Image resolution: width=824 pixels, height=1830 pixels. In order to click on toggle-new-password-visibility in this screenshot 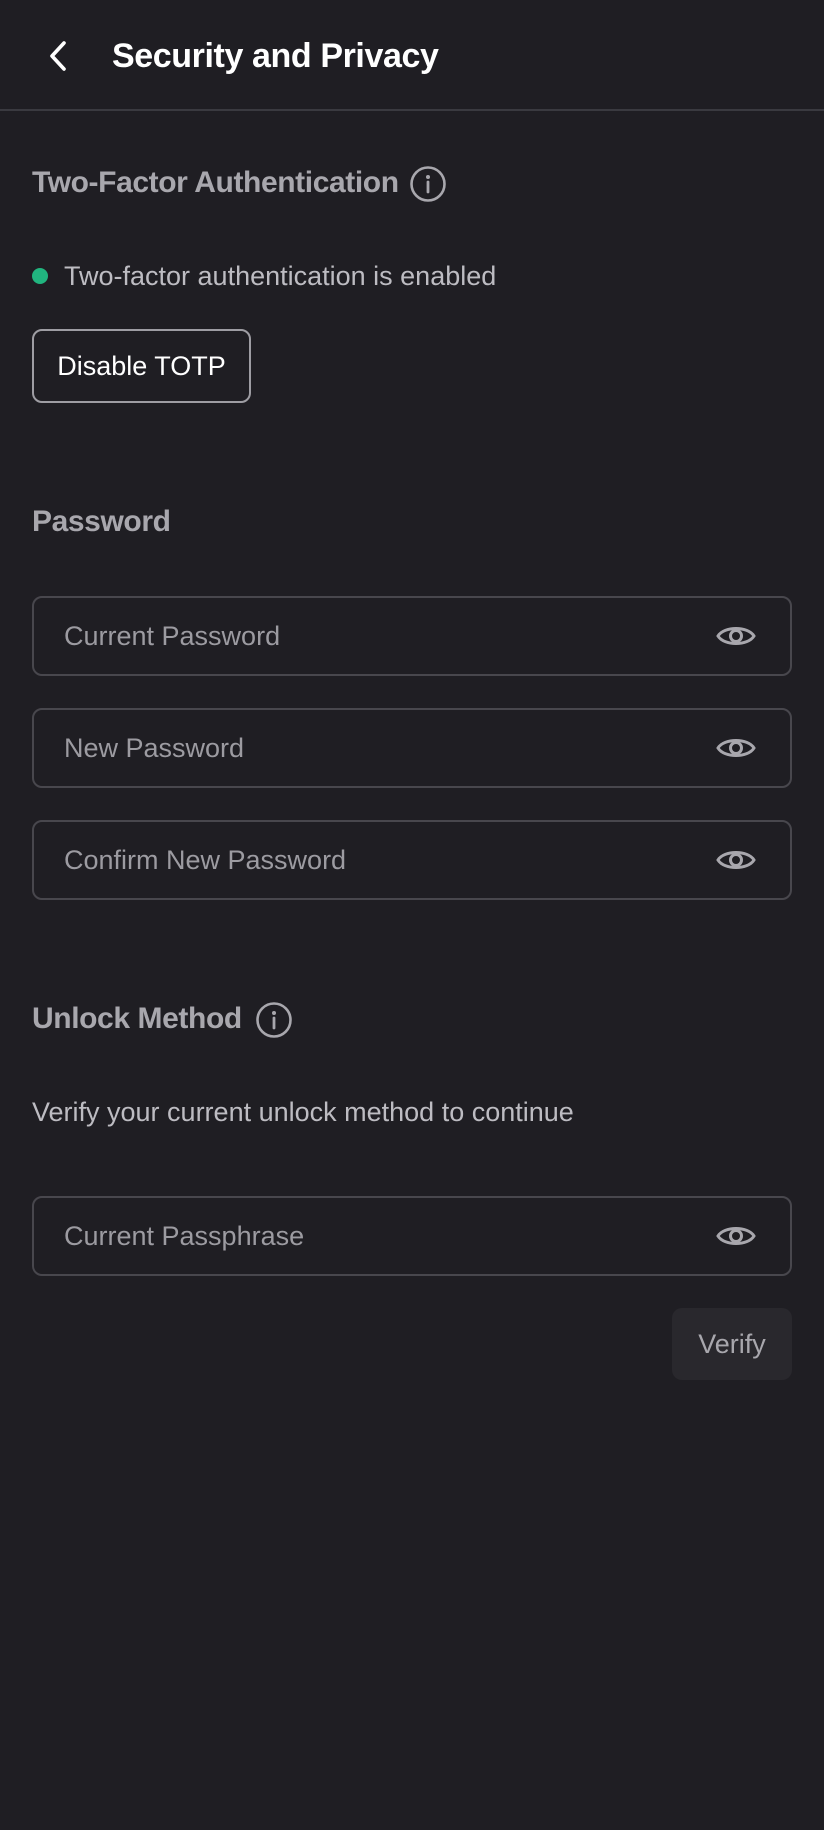, I will do `click(736, 748)`.